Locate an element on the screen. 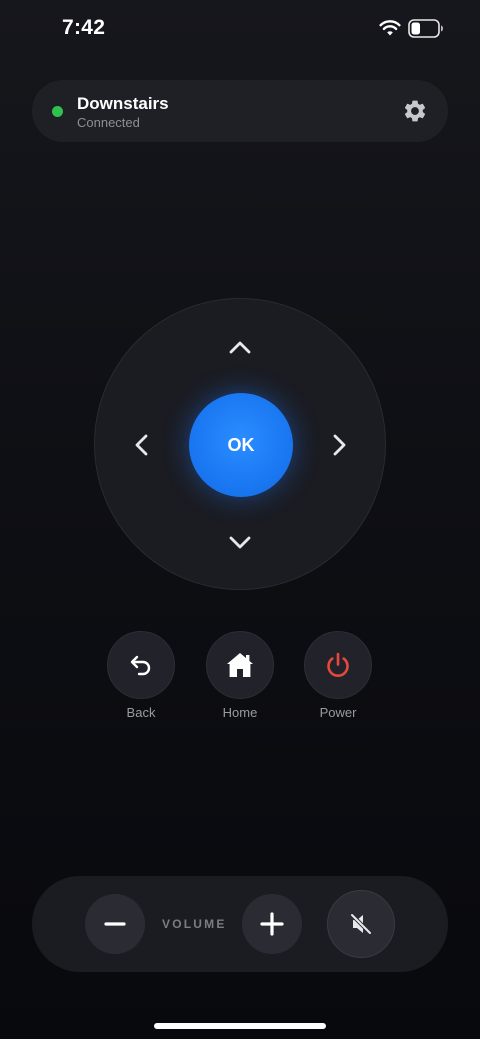 This screenshot has height=1039, width=480. status-time: 7:42 is located at coordinates (84, 27).